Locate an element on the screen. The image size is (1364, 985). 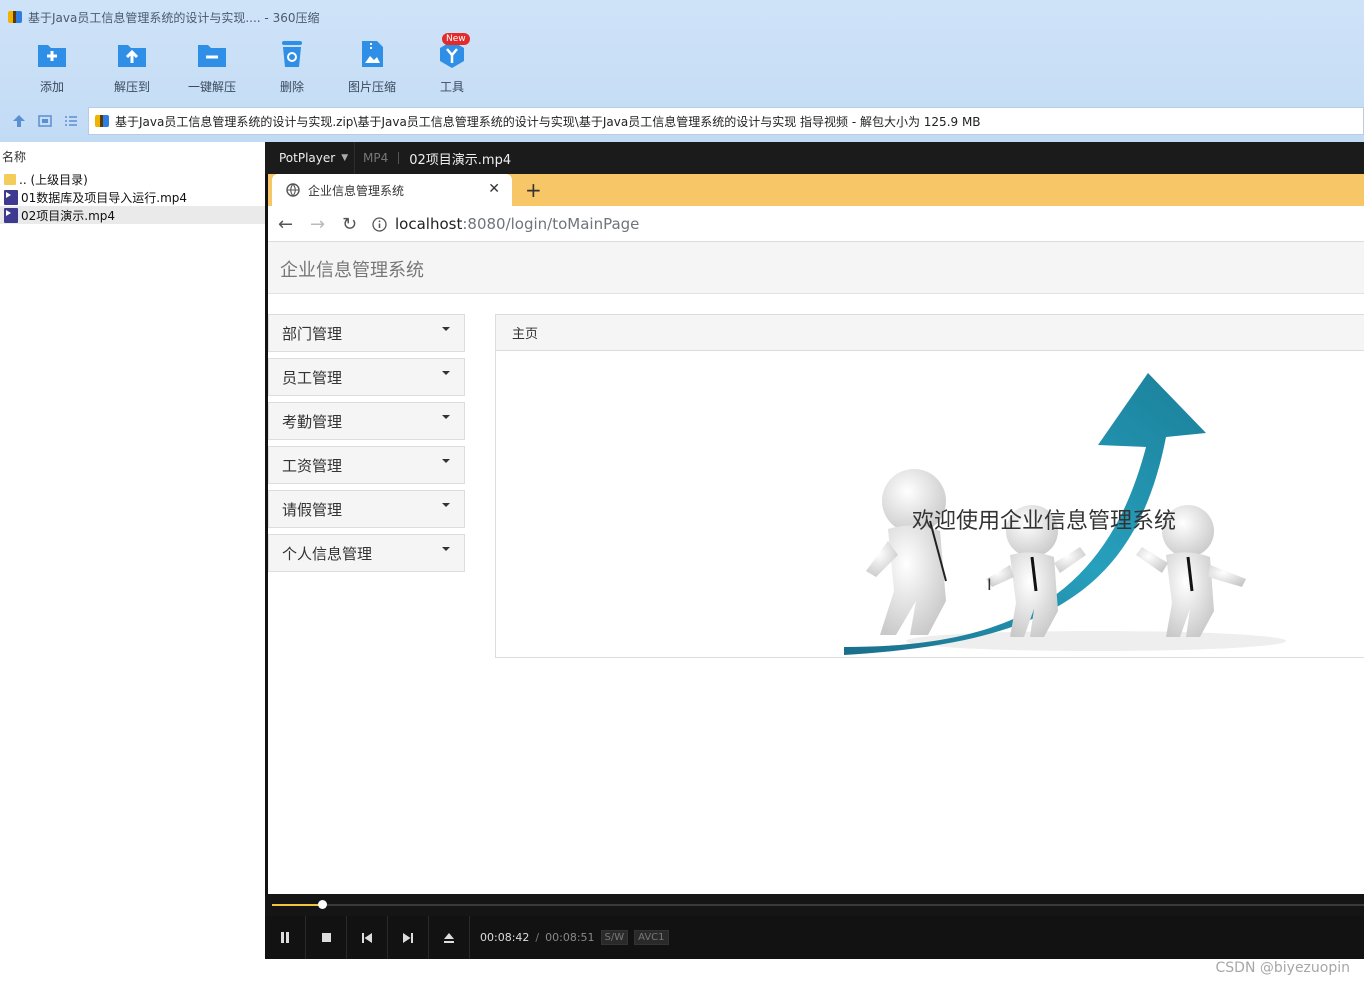
time-display: 00:08:42 / 00:08:51 S/W AVC1 is located at coordinates (574, 937).